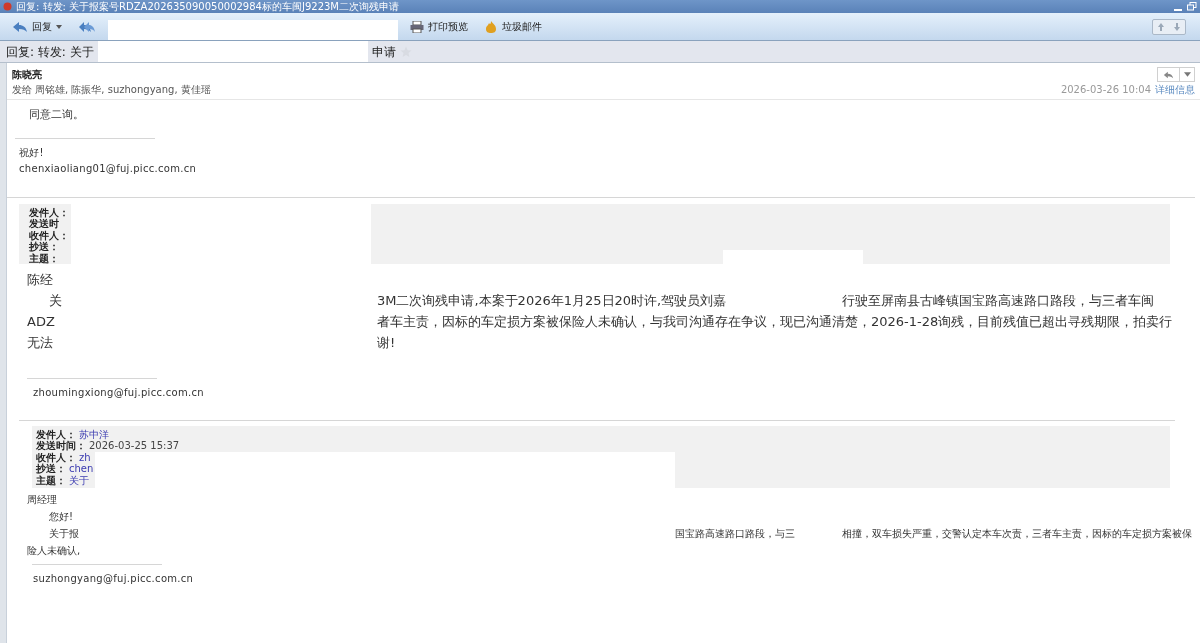 This screenshot has height=643, width=1200. What do you see at coordinates (108, 168) in the screenshot?
I see `signature-text: chenxiaoliang01@fuj.picc.com.cn` at bounding box center [108, 168].